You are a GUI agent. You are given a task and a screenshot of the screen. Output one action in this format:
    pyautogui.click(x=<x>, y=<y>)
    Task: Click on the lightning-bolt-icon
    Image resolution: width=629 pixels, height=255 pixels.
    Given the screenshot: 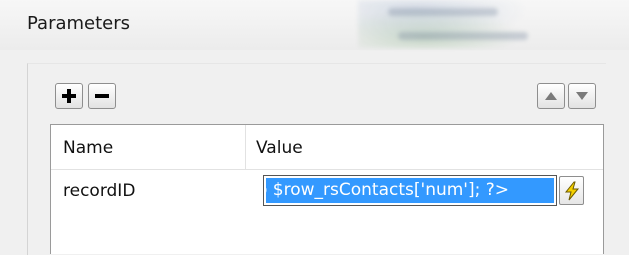 What is the action you would take?
    pyautogui.click(x=571, y=190)
    